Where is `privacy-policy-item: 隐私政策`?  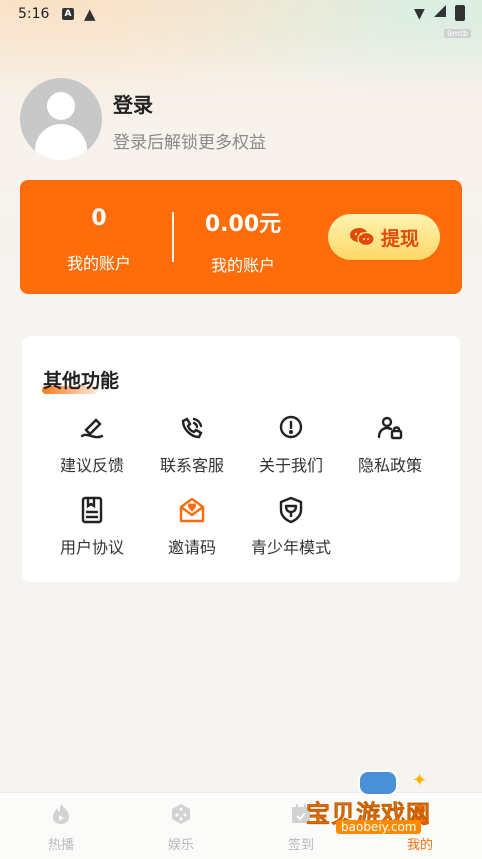 privacy-policy-item: 隐私政策 is located at coordinates (390, 449).